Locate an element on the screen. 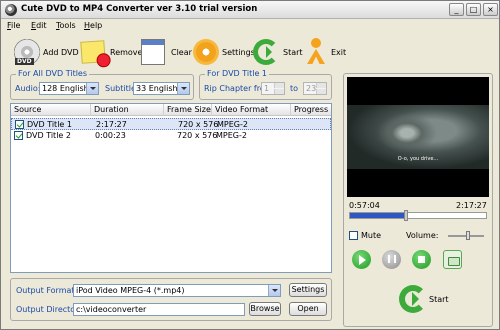 This screenshot has height=330, width=500. output-format-value: iPod Video MPEG-4 (*.mp4) is located at coordinates (130, 290).